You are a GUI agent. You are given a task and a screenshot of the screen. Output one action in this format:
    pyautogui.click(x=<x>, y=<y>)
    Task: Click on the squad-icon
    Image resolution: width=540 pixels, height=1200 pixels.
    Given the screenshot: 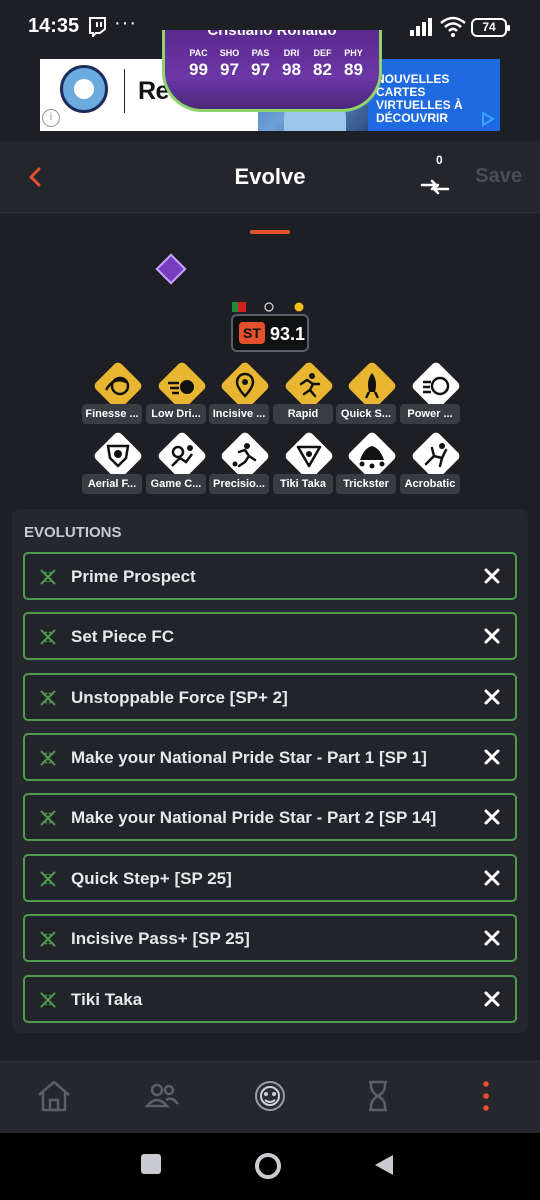 What is the action you would take?
    pyautogui.click(x=162, y=1096)
    